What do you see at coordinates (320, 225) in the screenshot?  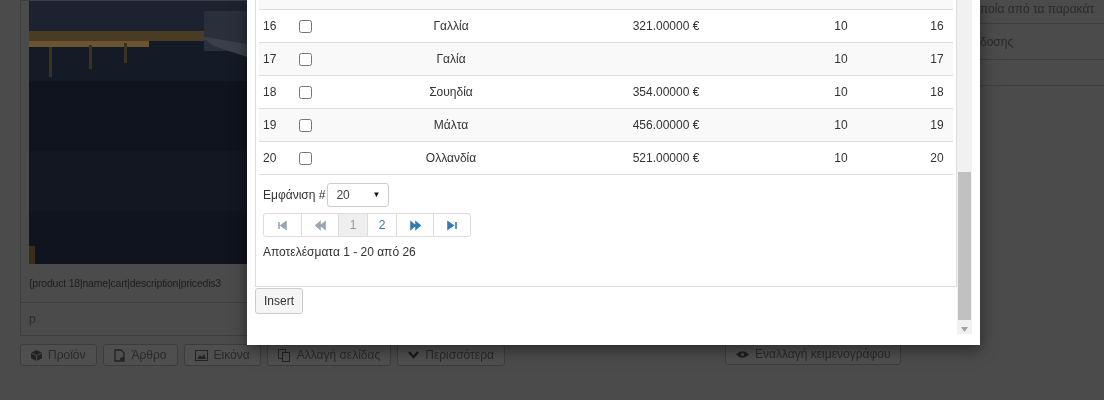 I see `rewind-icon` at bounding box center [320, 225].